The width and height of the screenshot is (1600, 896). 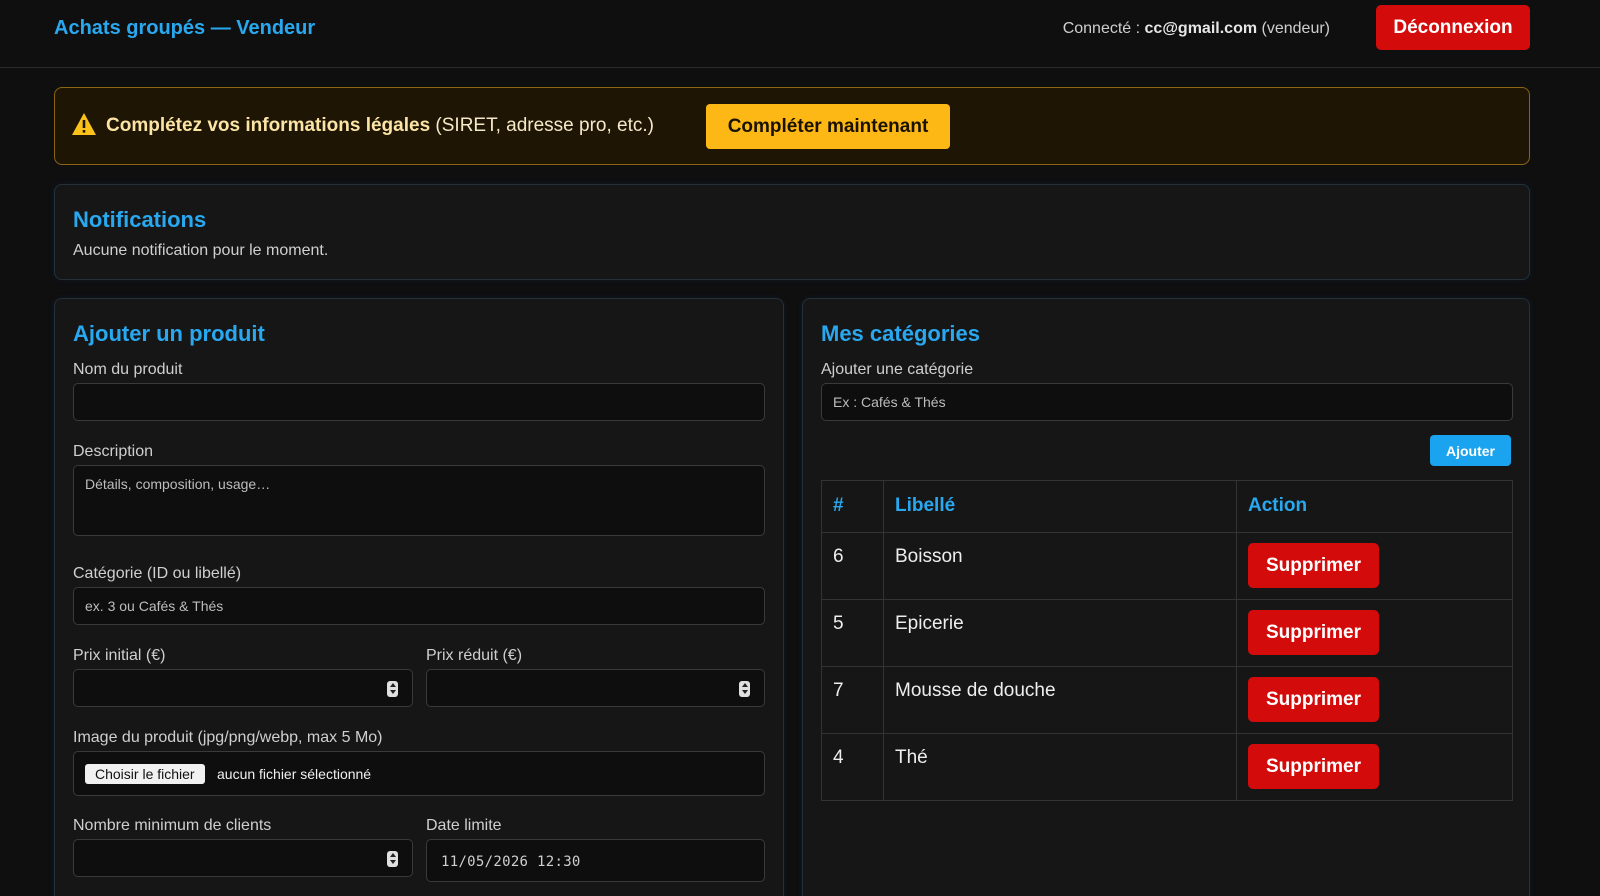 What do you see at coordinates (1374, 506) in the screenshot?
I see `column-header-action: Action` at bounding box center [1374, 506].